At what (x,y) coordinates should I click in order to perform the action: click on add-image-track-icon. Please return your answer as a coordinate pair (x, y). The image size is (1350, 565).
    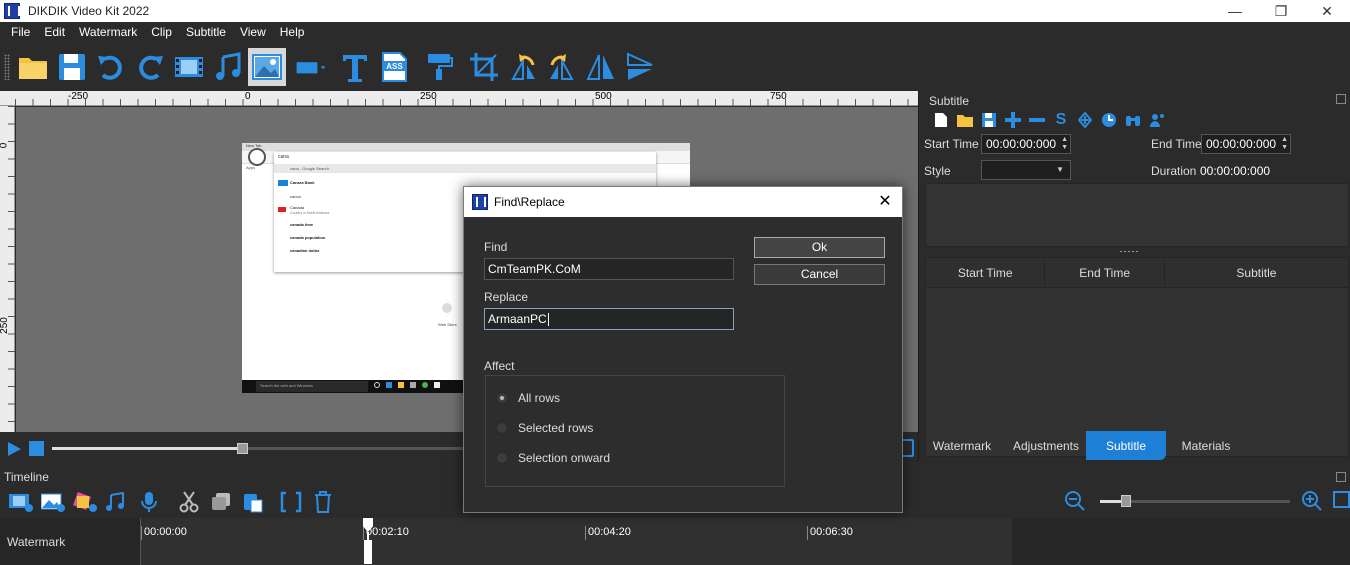
    Looking at the image, I should click on (53, 502).